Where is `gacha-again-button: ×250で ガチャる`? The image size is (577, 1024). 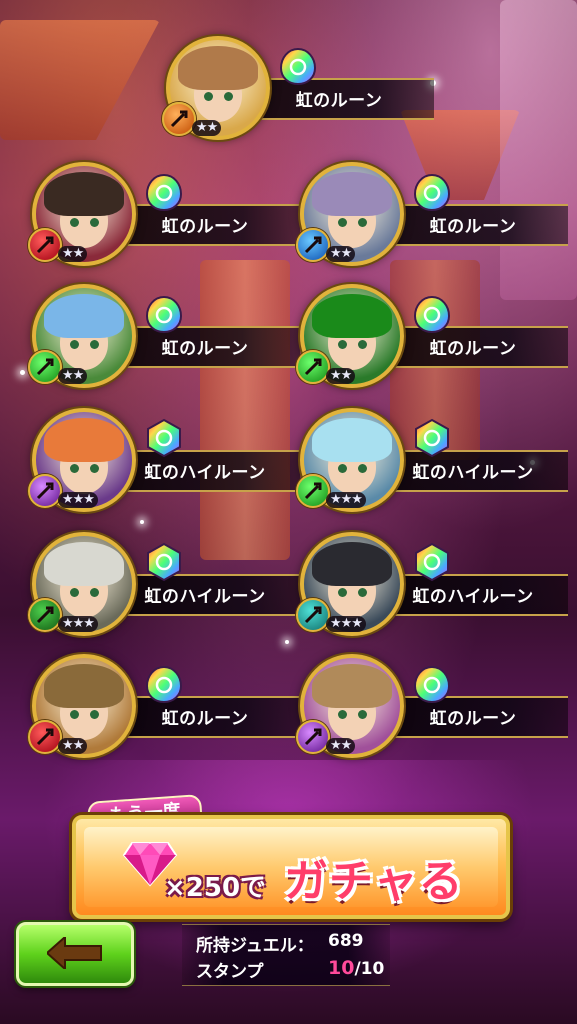
gacha-again-button: ×250で ガチャる is located at coordinates (291, 867).